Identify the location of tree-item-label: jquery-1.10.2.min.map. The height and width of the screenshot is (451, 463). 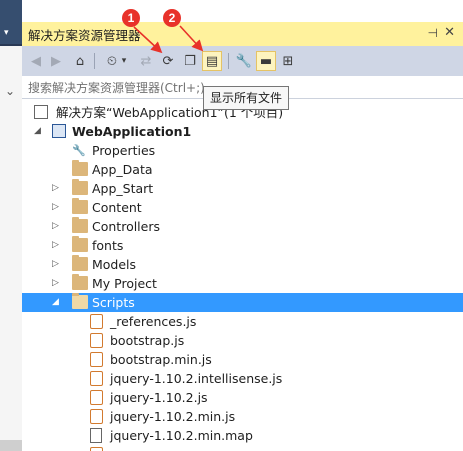
(181, 435).